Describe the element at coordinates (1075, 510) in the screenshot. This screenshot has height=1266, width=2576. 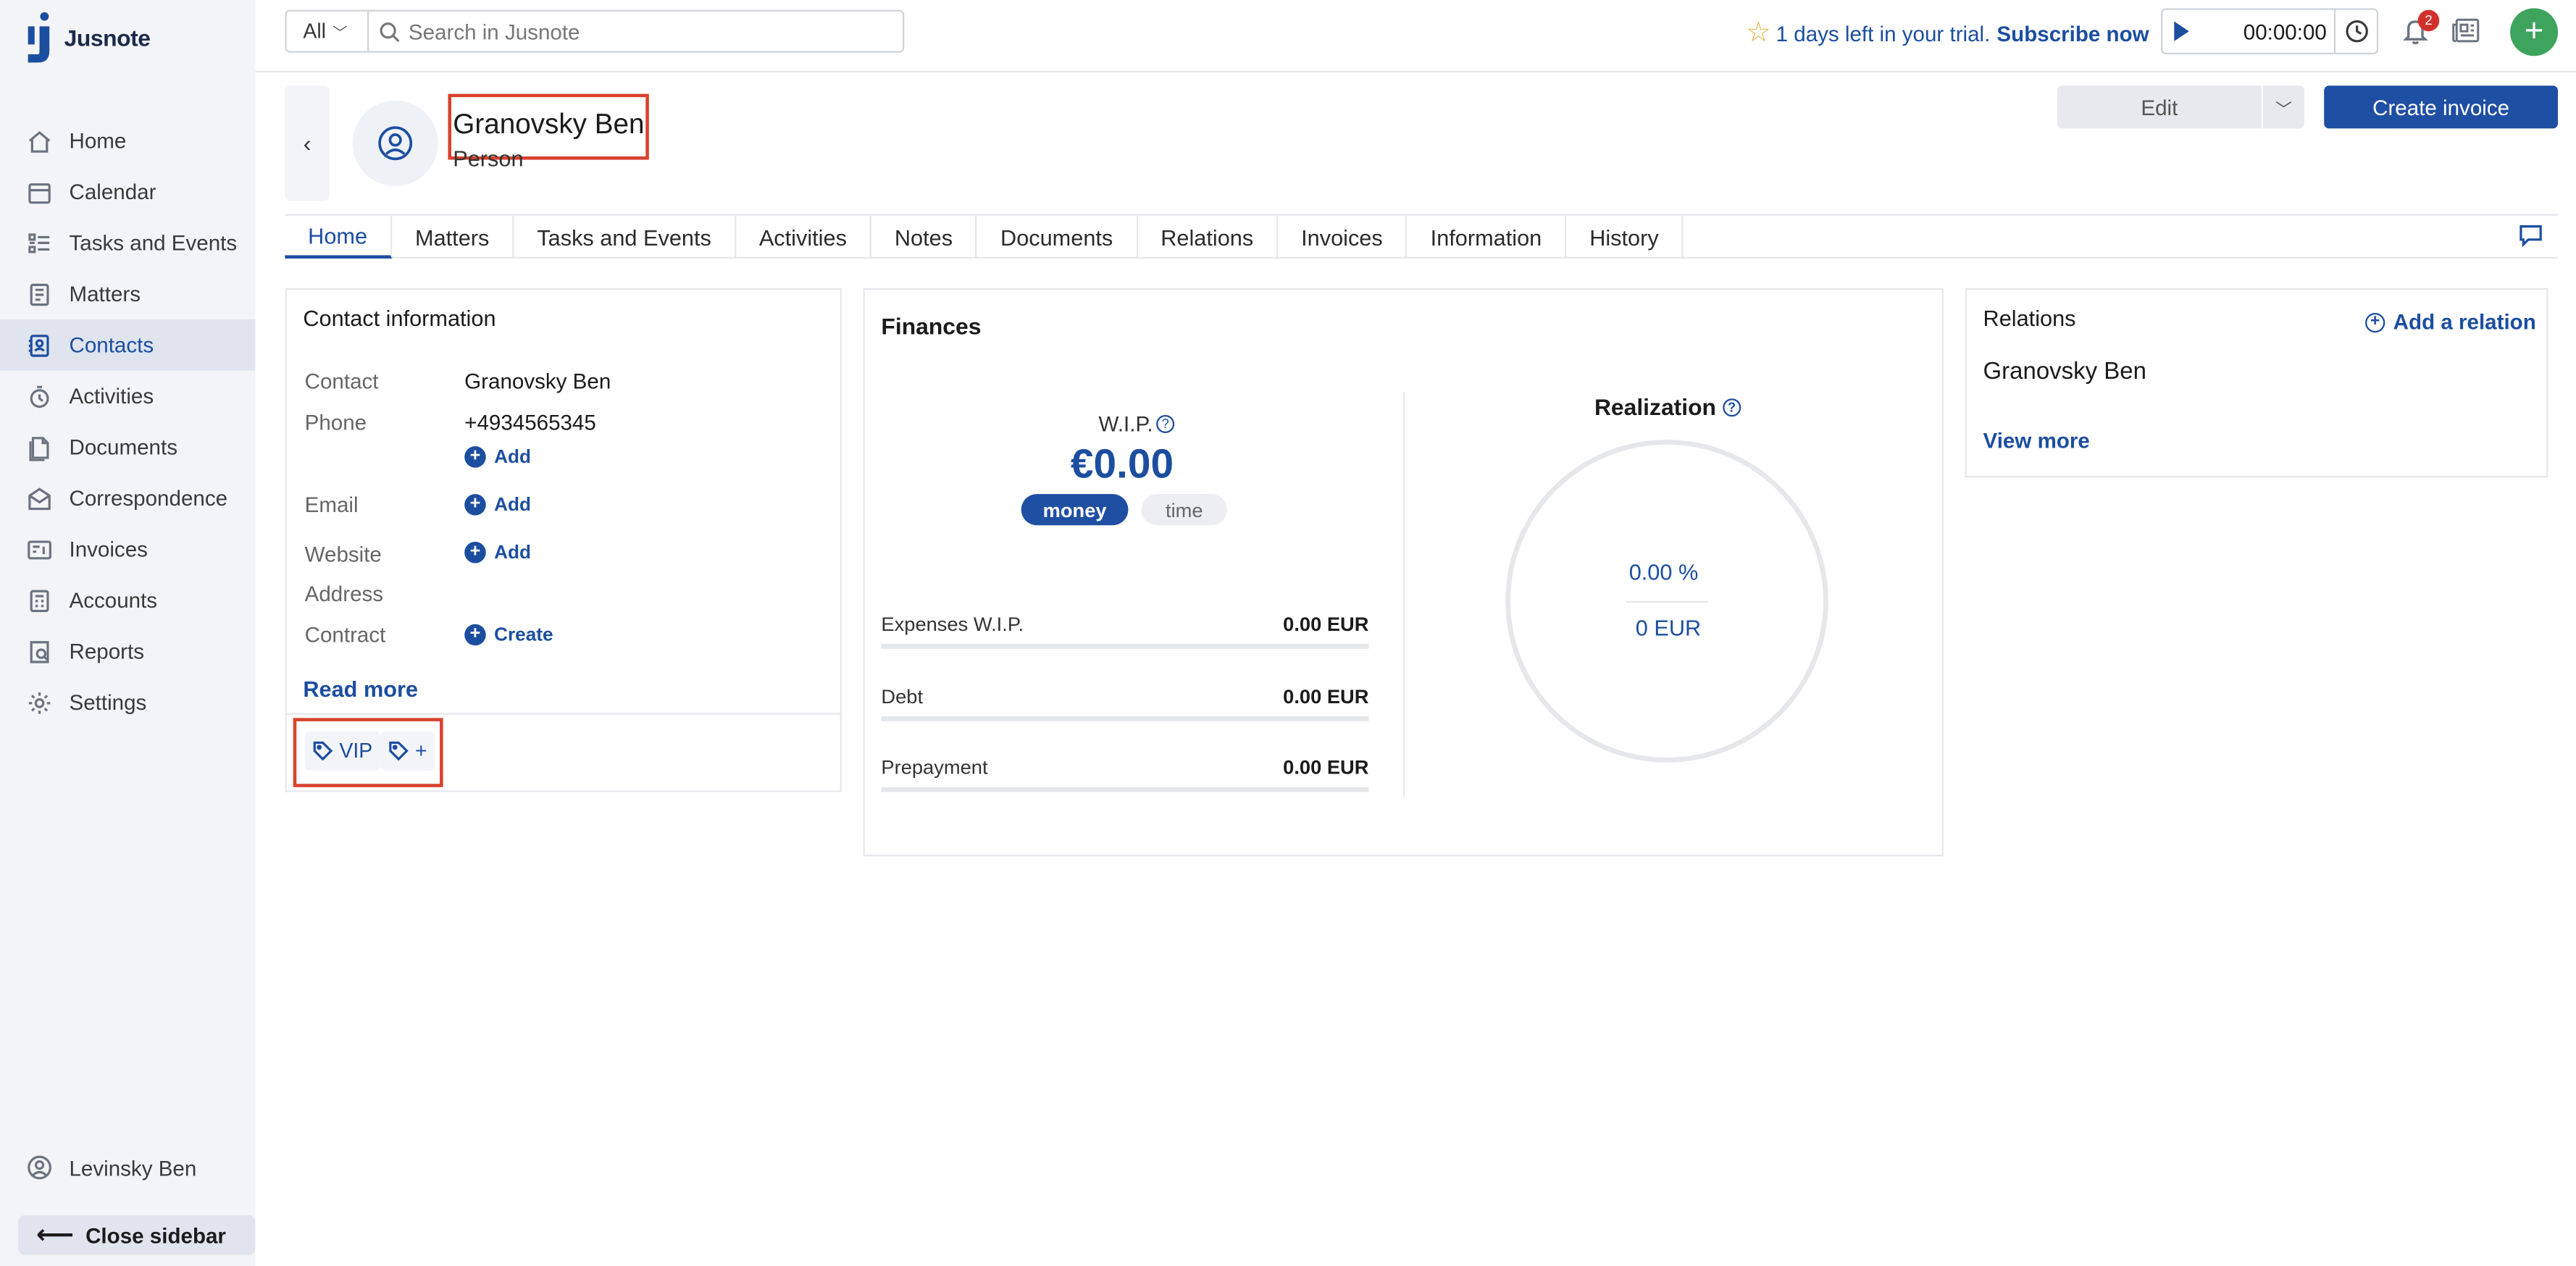
I see `toggle-money: money` at that location.